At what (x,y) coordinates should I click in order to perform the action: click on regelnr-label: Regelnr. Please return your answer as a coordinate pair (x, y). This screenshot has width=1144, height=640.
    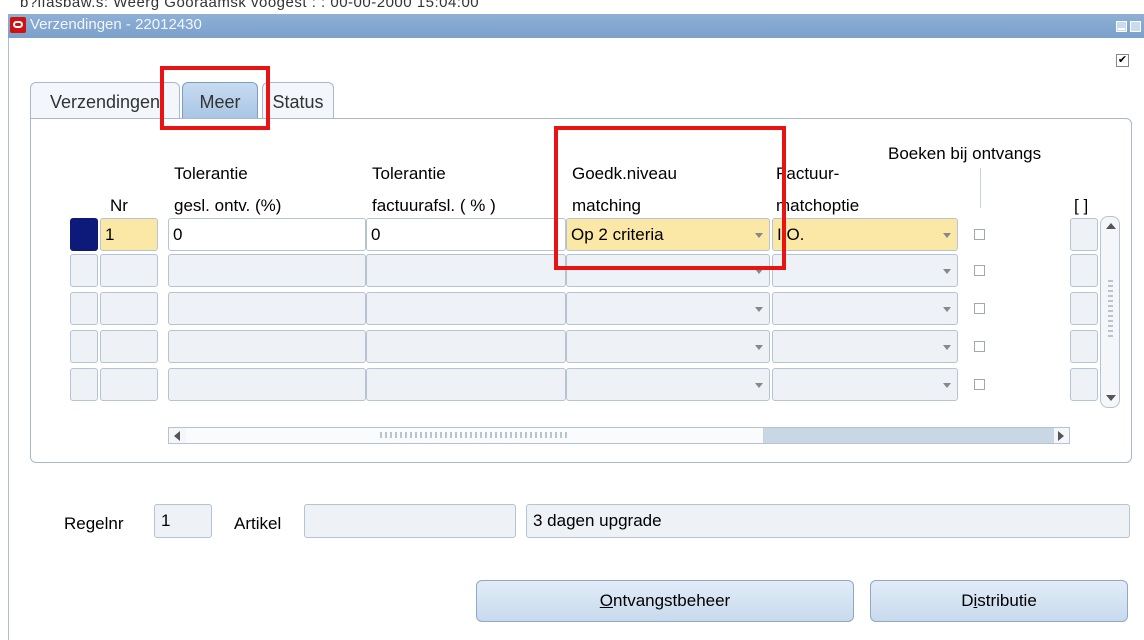
    Looking at the image, I should click on (94, 523).